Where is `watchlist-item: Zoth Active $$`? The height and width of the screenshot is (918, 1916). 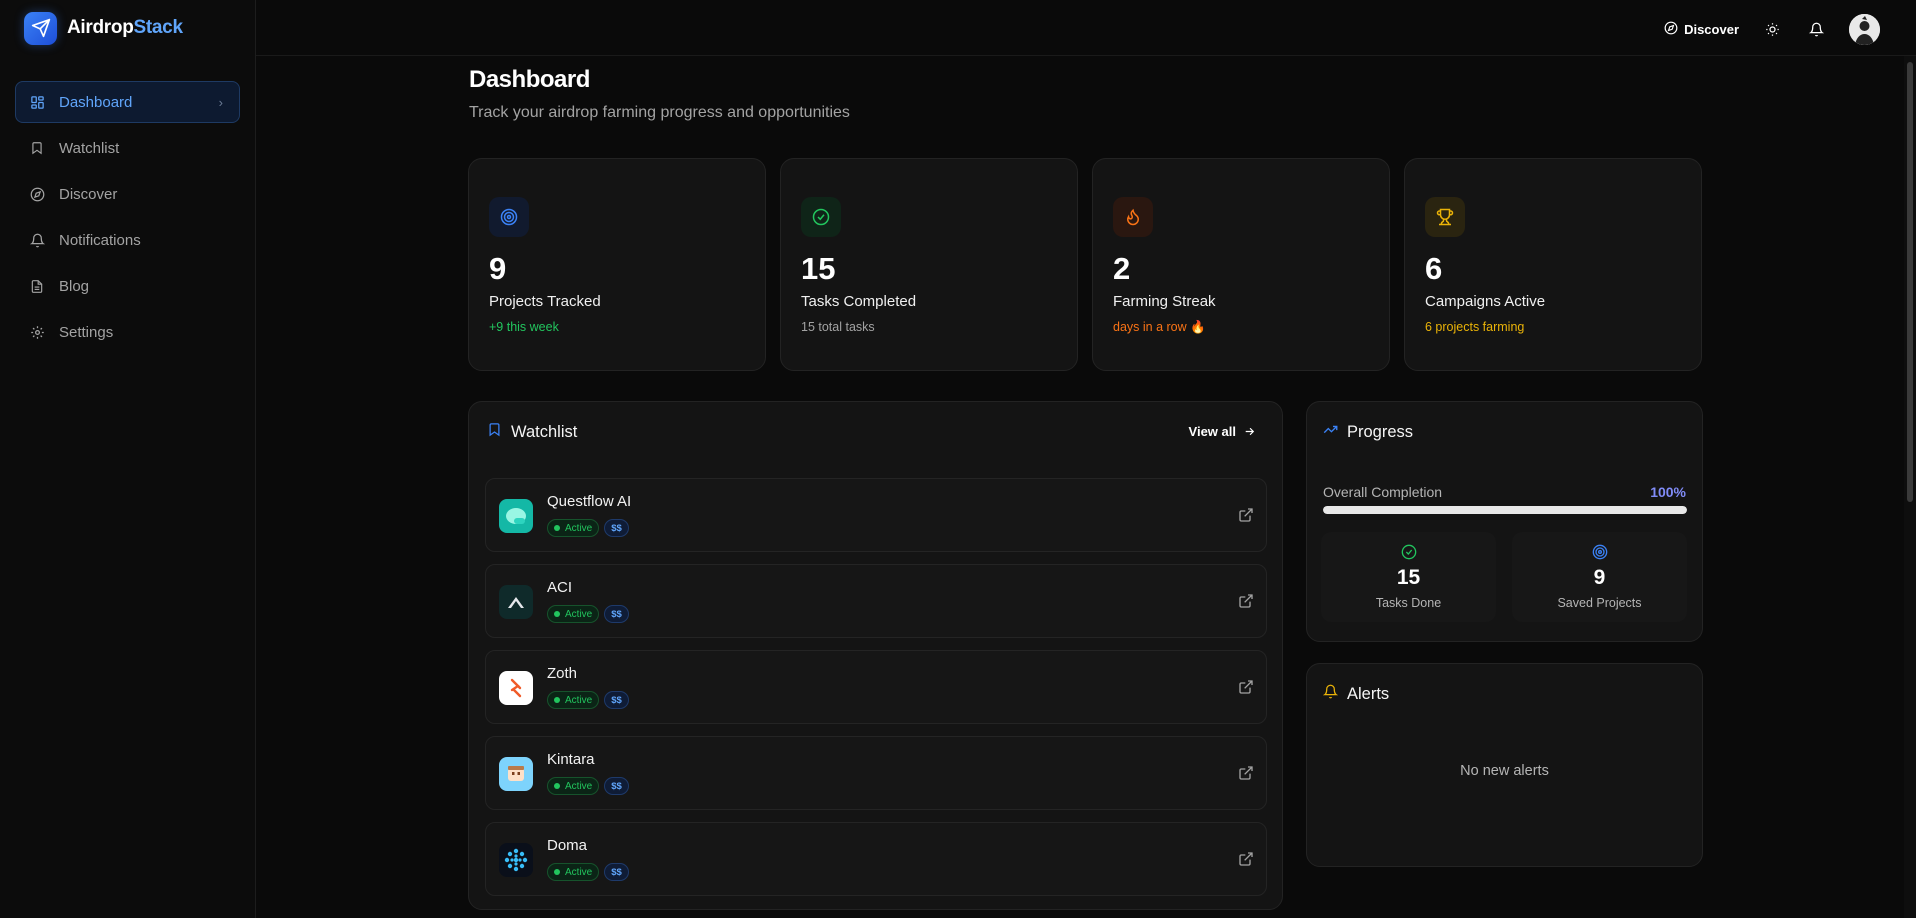 watchlist-item: Zoth Active $$ is located at coordinates (876, 687).